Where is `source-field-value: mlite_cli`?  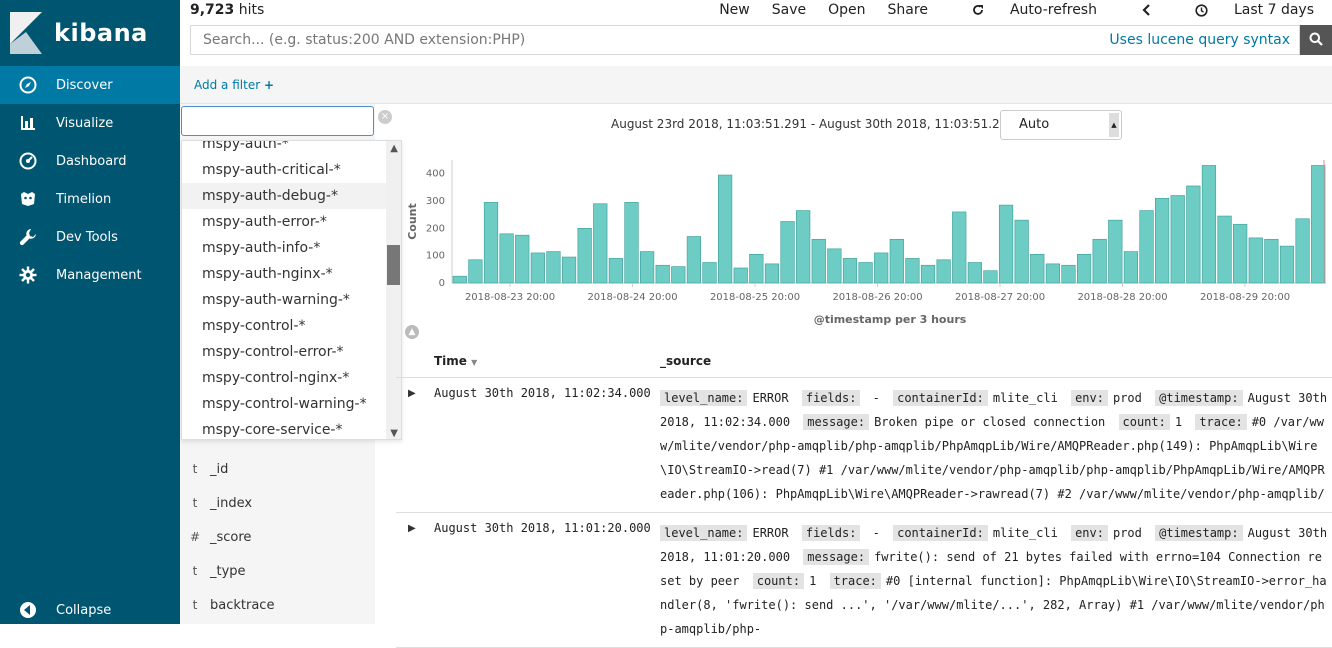
source-field-value: mlite_cli is located at coordinates (1025, 533).